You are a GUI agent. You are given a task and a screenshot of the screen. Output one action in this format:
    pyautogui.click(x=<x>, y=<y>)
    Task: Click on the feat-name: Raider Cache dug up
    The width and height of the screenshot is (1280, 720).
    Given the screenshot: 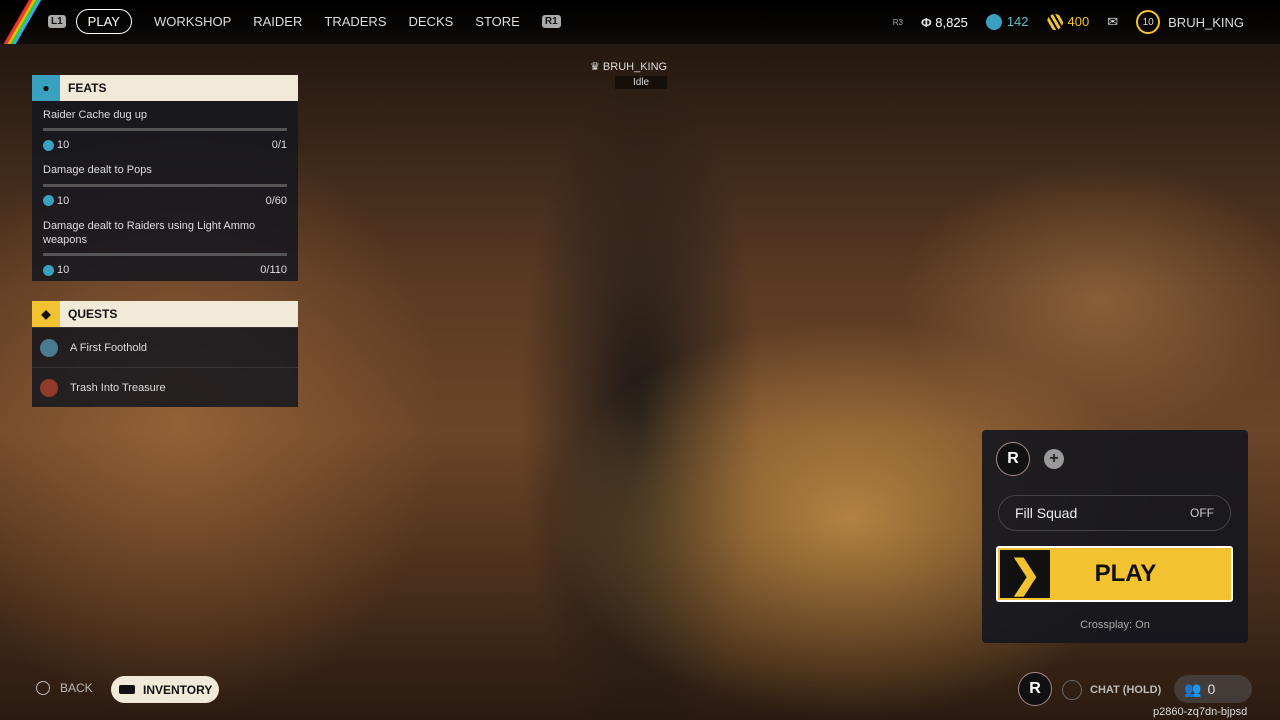 What is the action you would take?
    pyautogui.click(x=95, y=115)
    